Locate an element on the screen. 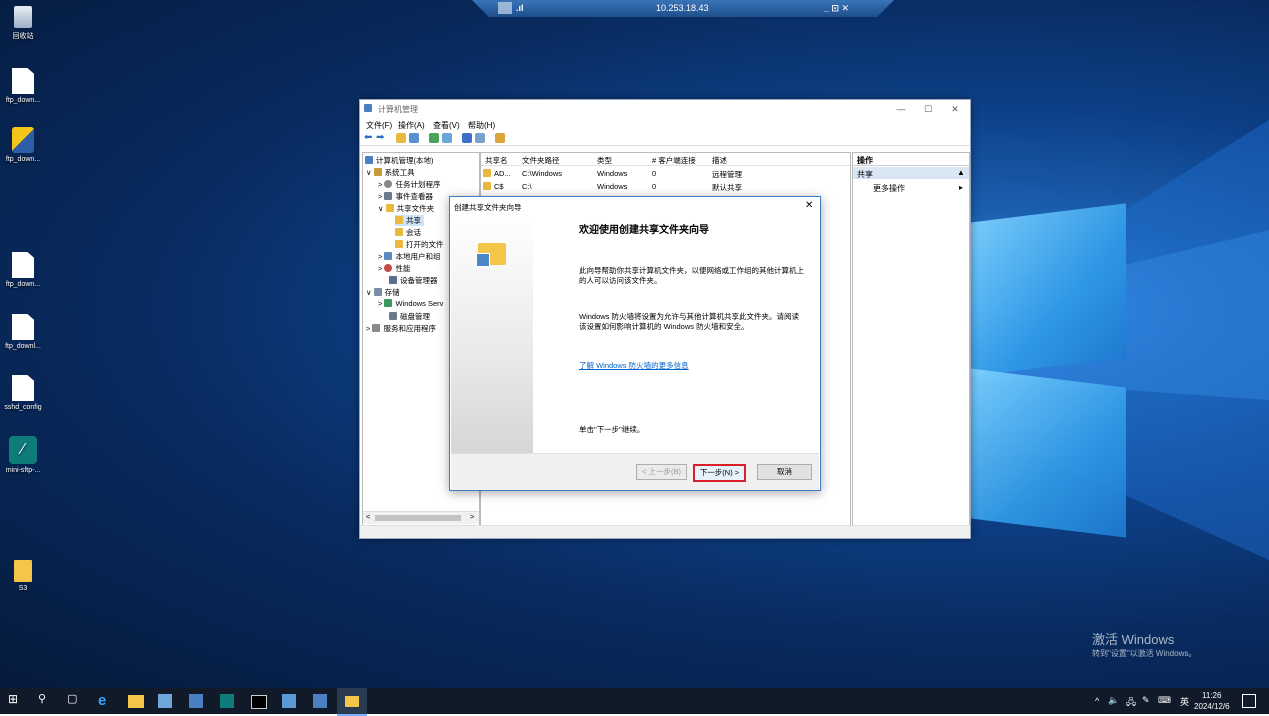 This screenshot has height=716, width=1269. menu-action: 操作(A) is located at coordinates (411, 125).